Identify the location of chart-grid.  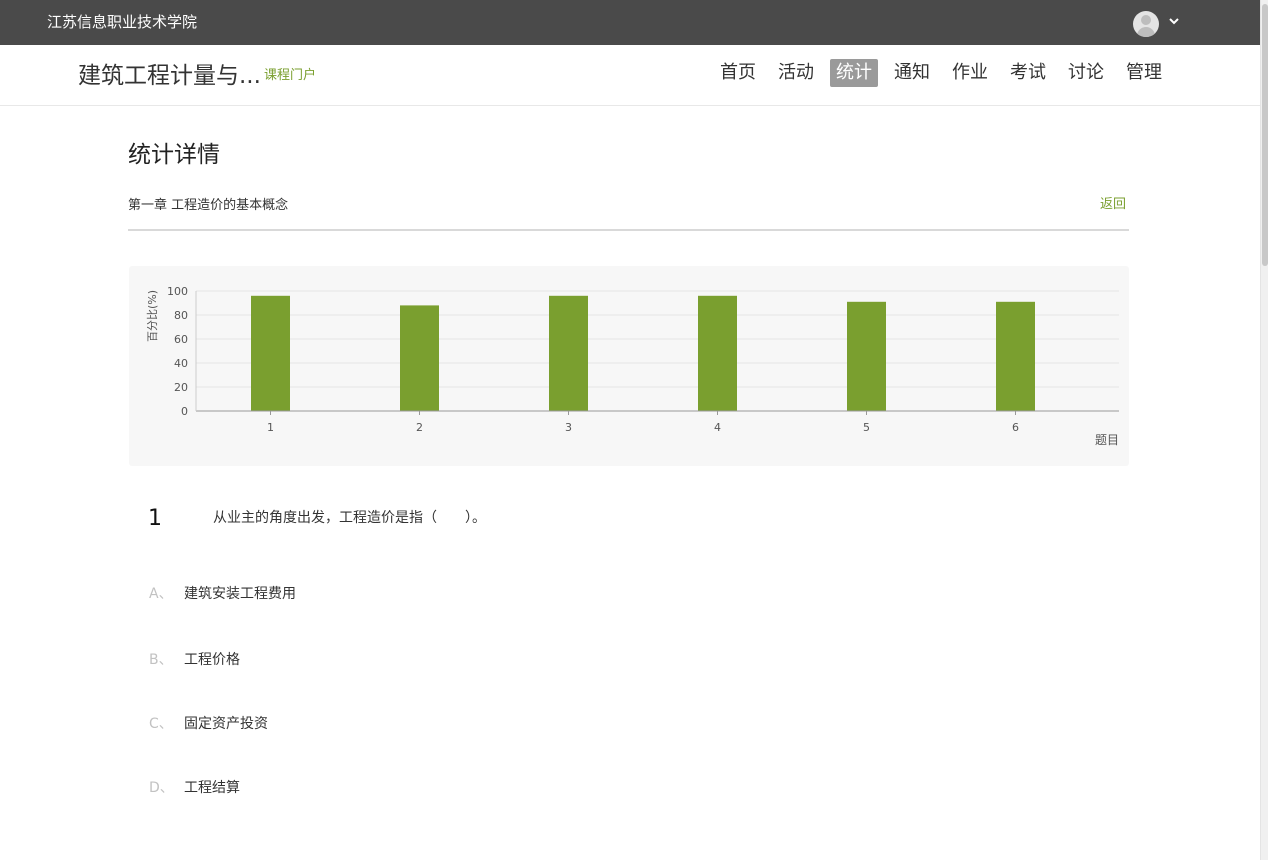
(657, 339).